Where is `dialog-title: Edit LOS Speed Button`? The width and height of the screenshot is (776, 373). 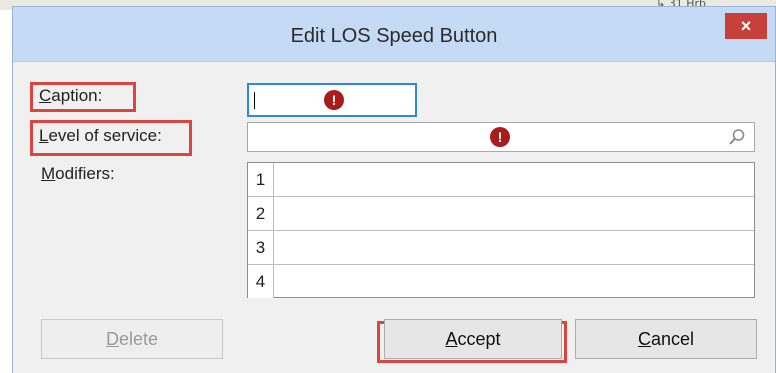 dialog-title: Edit LOS Speed Button is located at coordinates (394, 36).